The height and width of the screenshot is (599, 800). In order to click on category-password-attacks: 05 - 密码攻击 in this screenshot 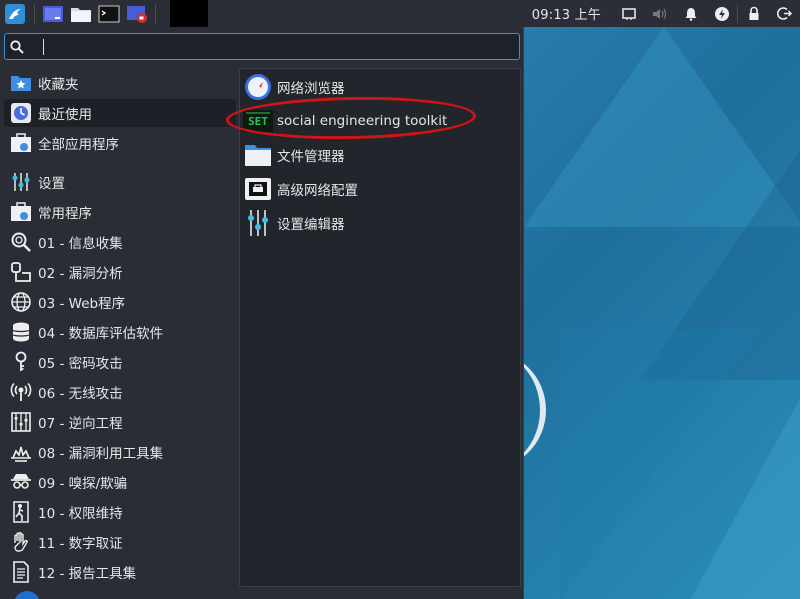, I will do `click(120, 362)`.